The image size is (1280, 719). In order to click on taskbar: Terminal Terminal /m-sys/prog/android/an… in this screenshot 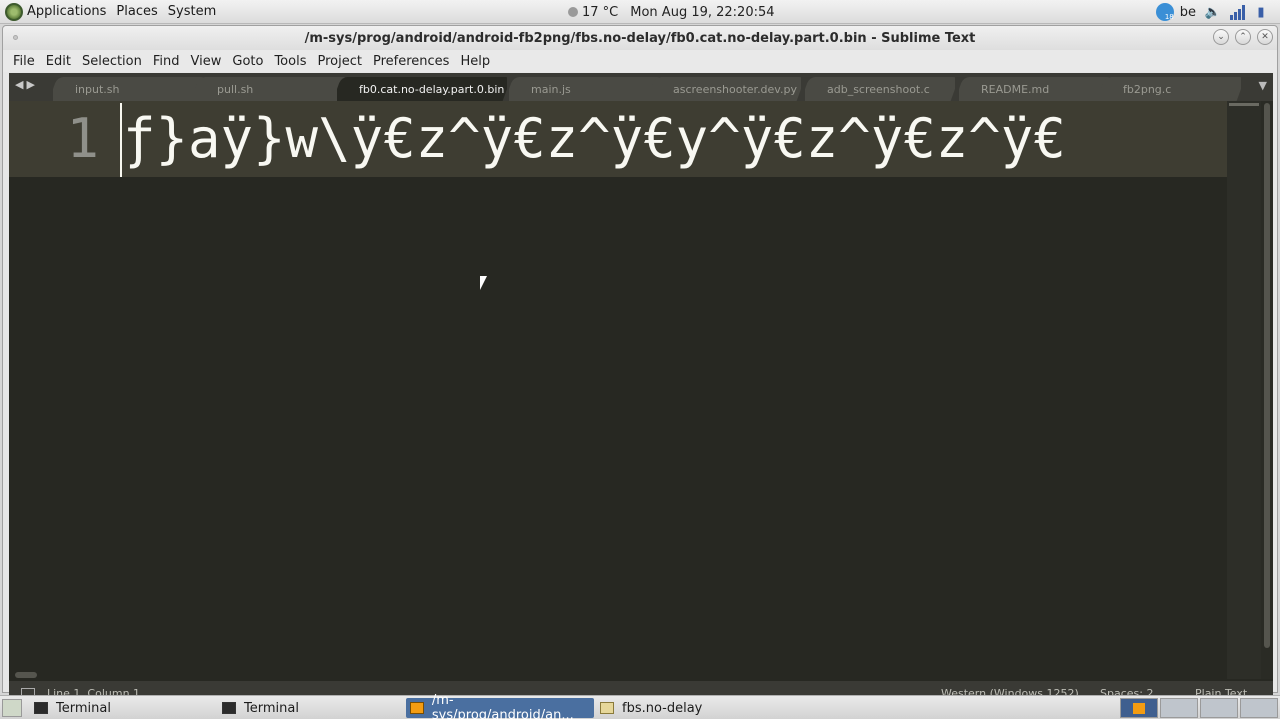, I will do `click(640, 706)`.